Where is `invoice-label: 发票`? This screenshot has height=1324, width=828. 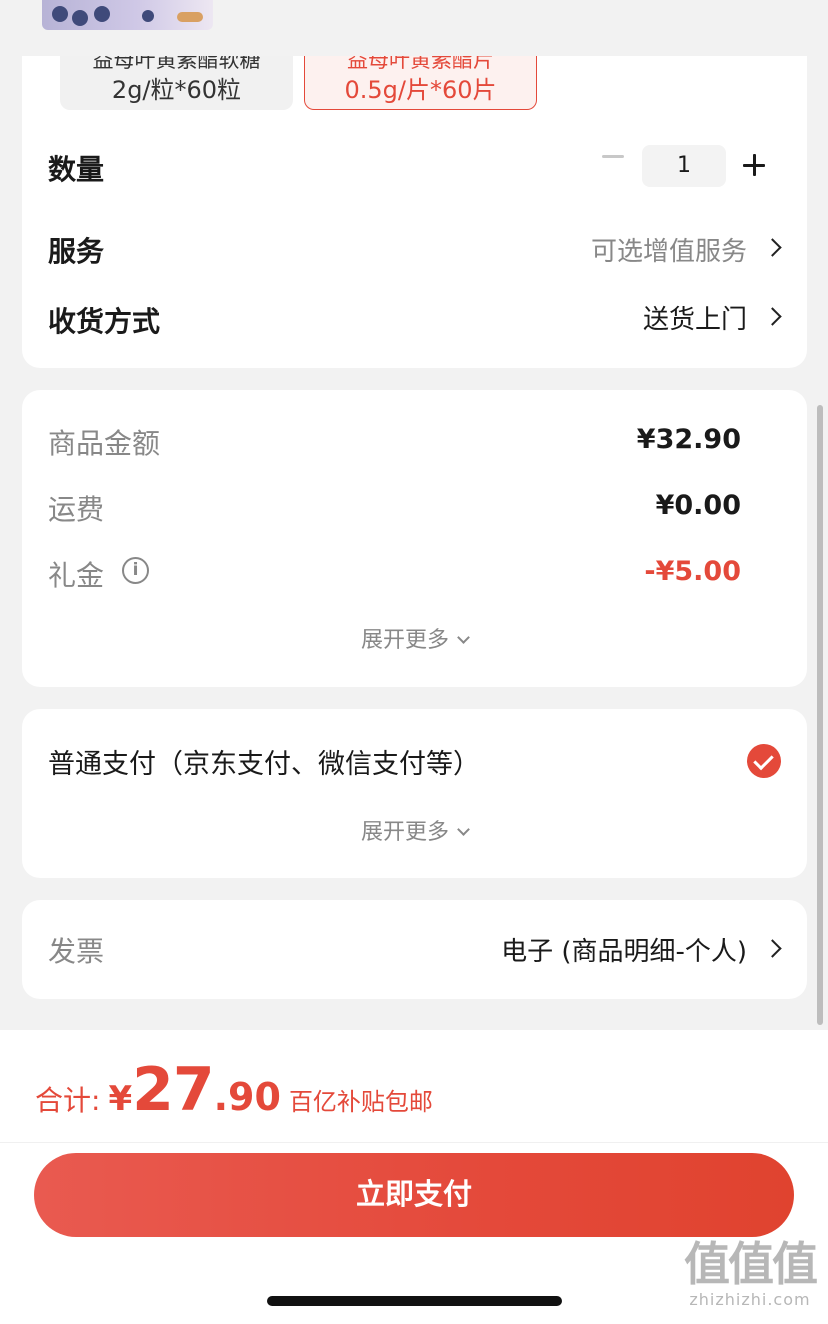
invoice-label: 发票 is located at coordinates (76, 951).